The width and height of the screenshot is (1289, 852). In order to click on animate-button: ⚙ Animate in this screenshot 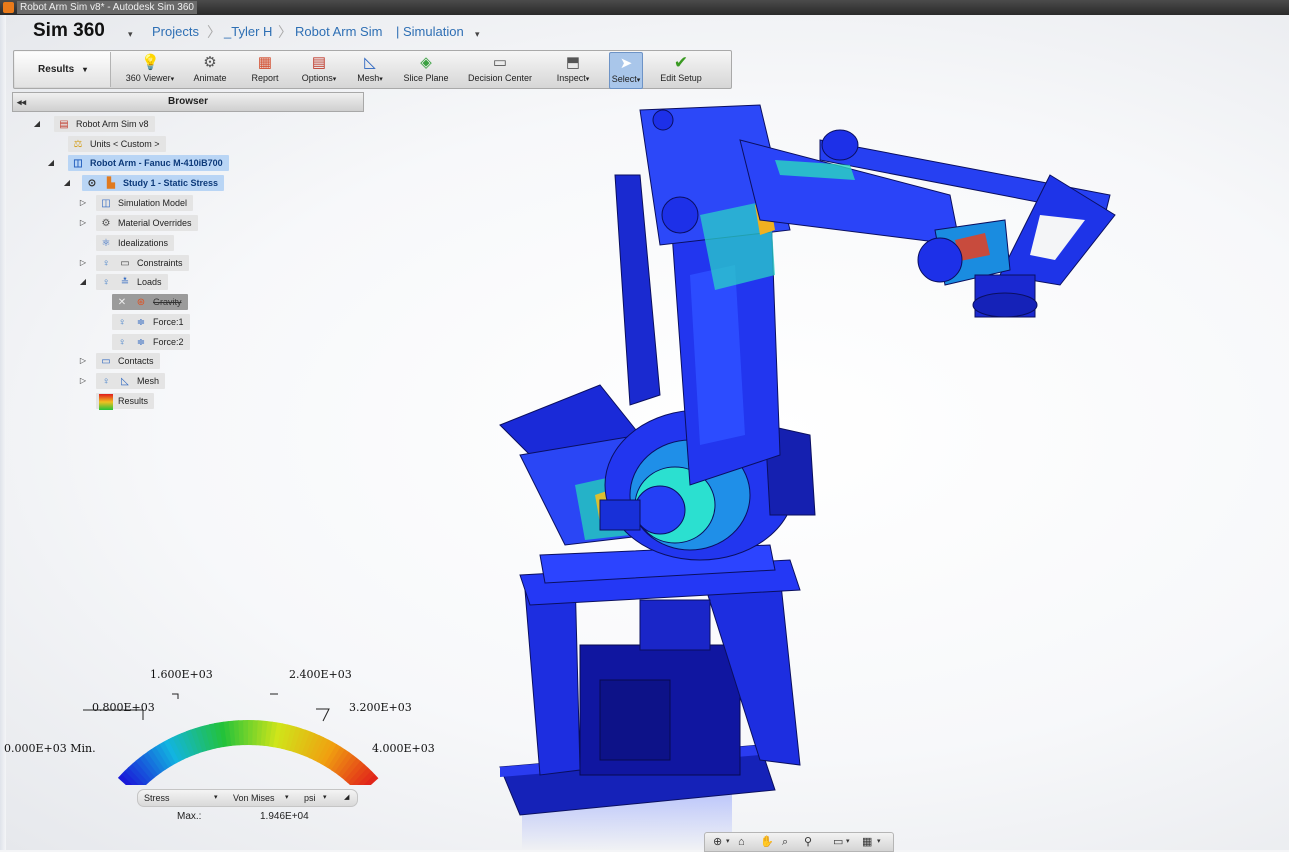, I will do `click(210, 69)`.